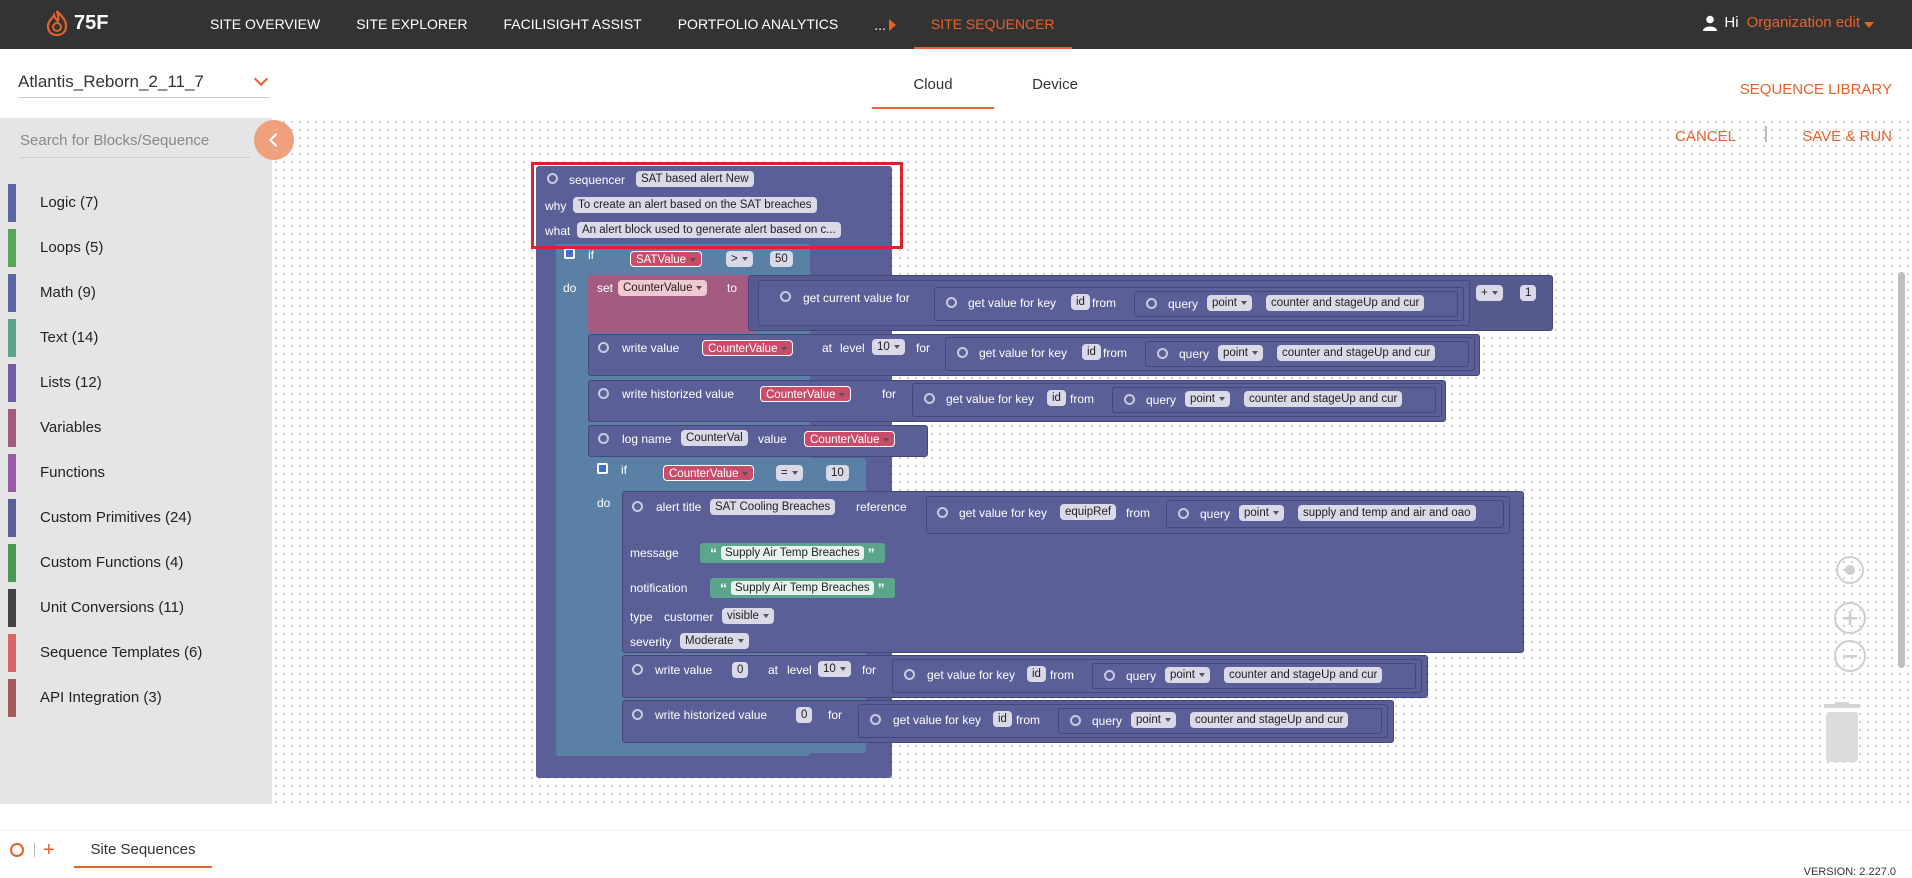 This screenshot has width=1912, height=878. What do you see at coordinates (1387, 513) in the screenshot?
I see `query-filter-field: supply and temp and air and oao` at bounding box center [1387, 513].